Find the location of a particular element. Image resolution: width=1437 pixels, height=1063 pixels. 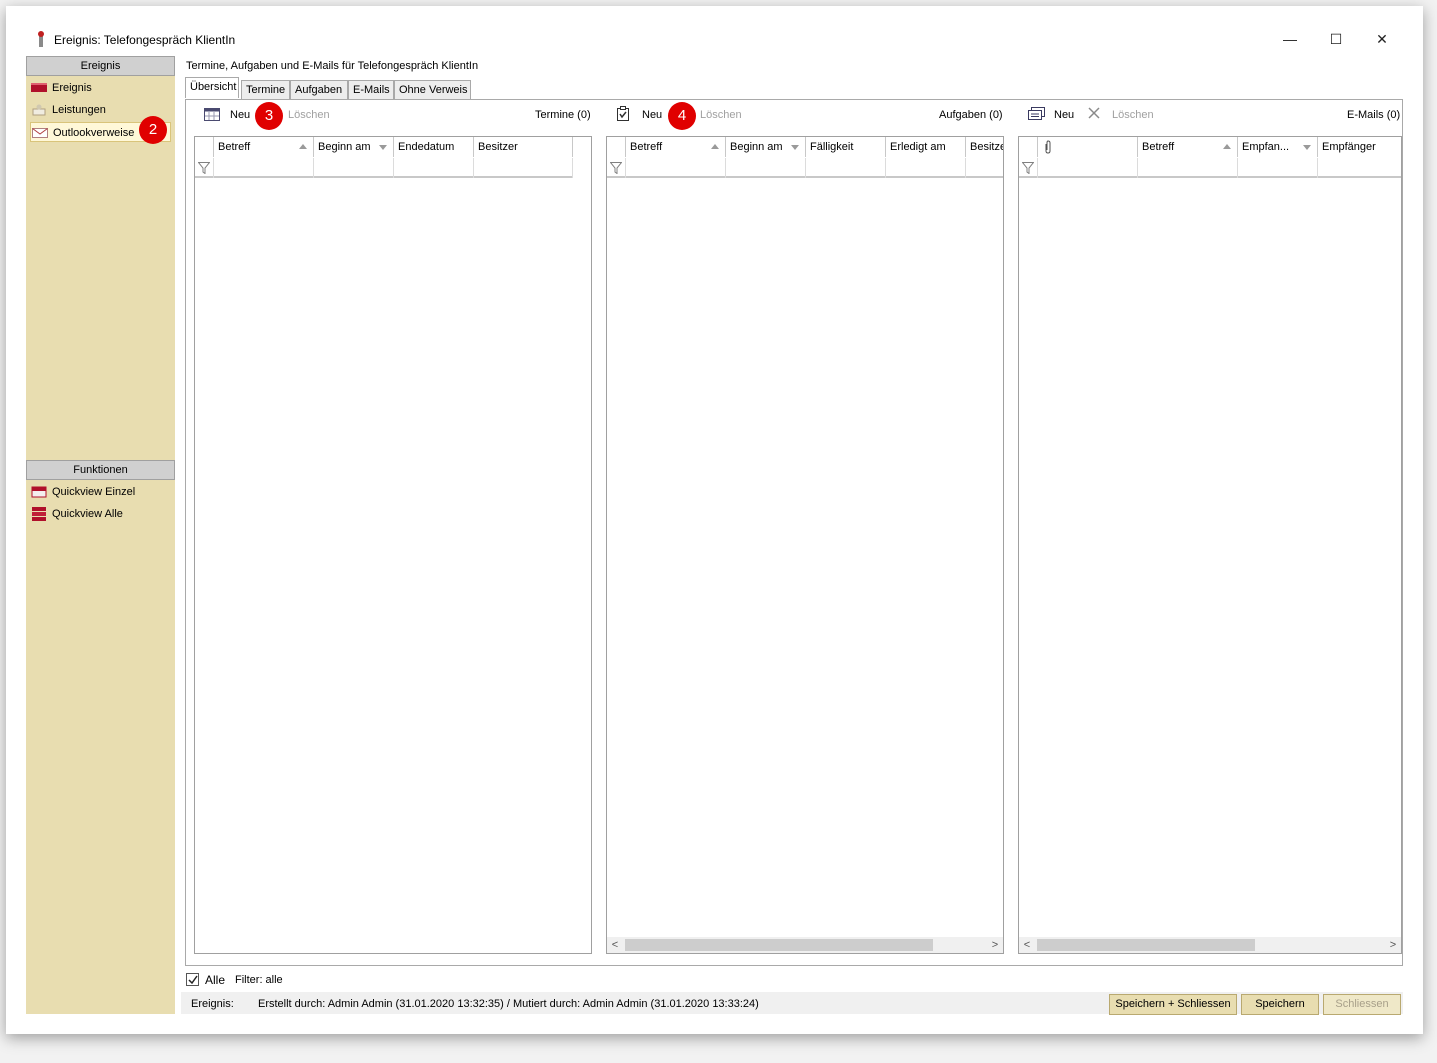

termine-count: Termine (0) is located at coordinates (563, 115).